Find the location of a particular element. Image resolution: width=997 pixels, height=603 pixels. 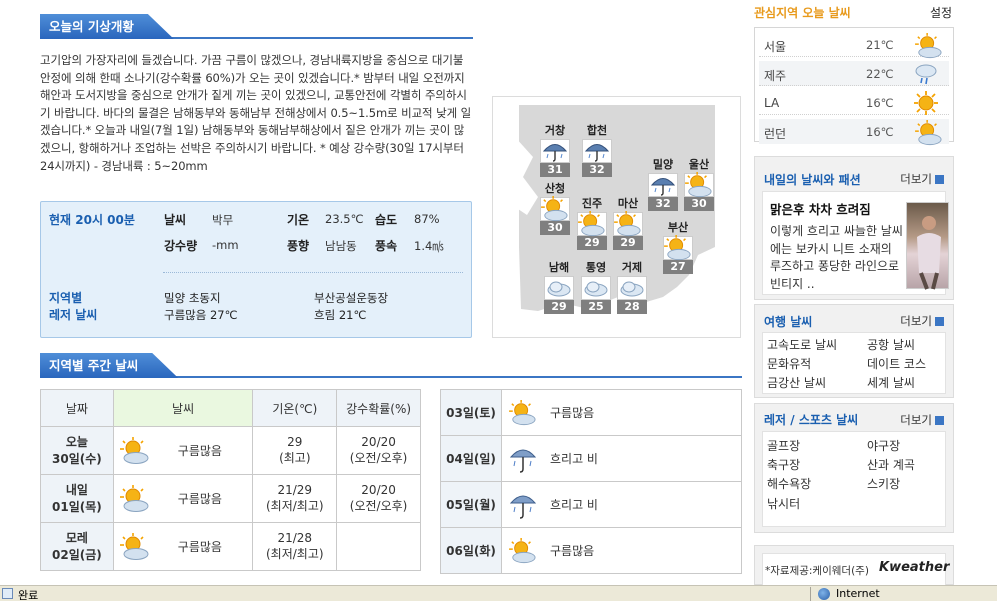

map-city-11: 거제 28 is located at coordinates (632, 287).